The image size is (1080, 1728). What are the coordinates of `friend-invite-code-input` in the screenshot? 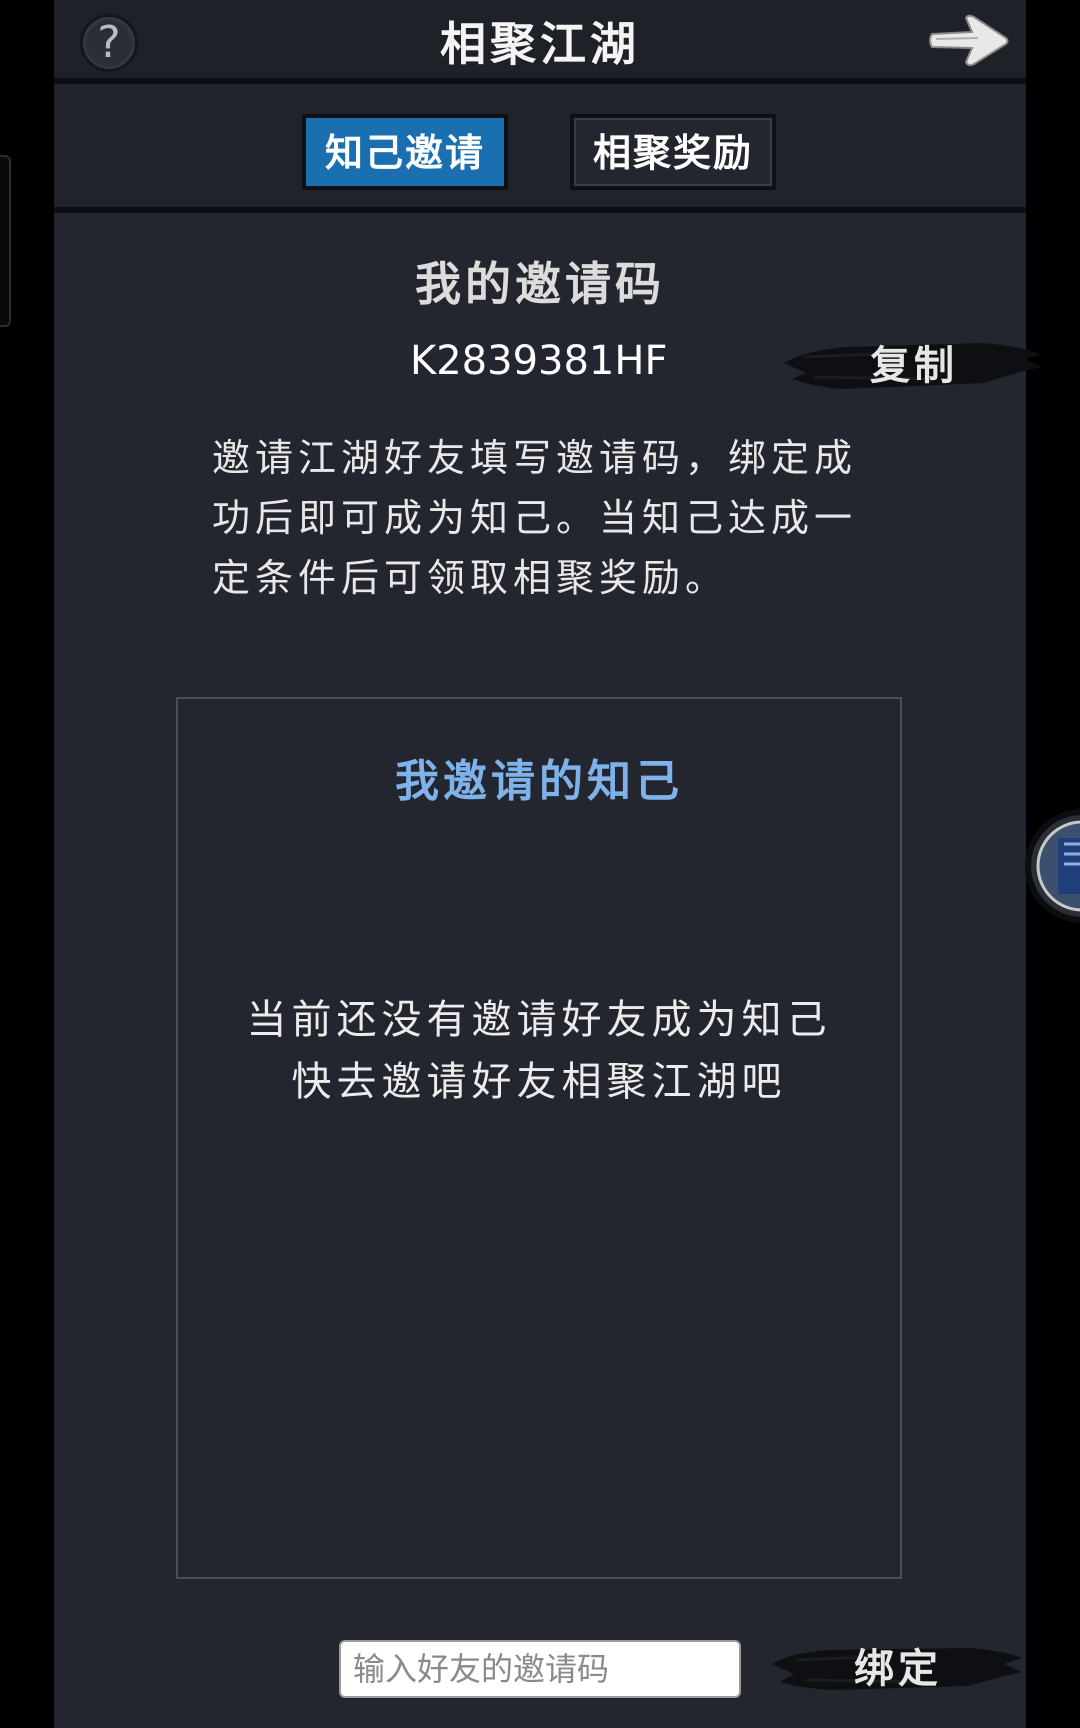 It's located at (540, 1669).